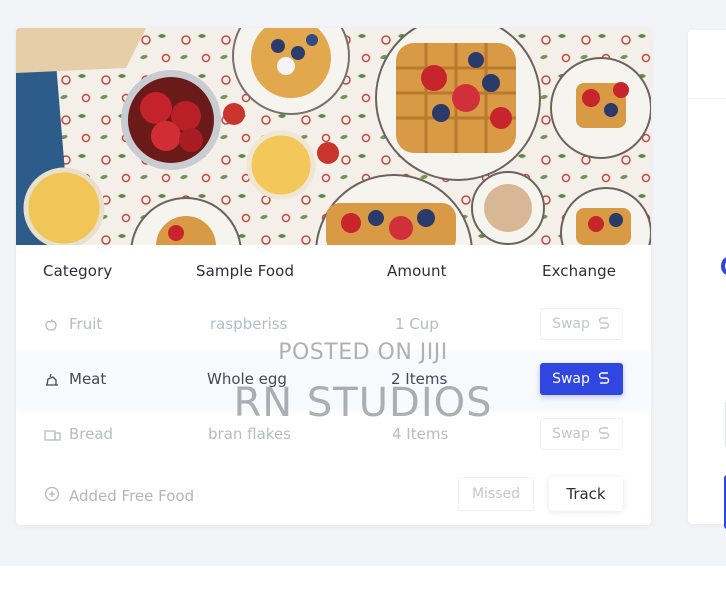 Image resolution: width=726 pixels, height=611 pixels. Describe the element at coordinates (420, 434) in the screenshot. I see `row-amount: 4 Items` at that location.